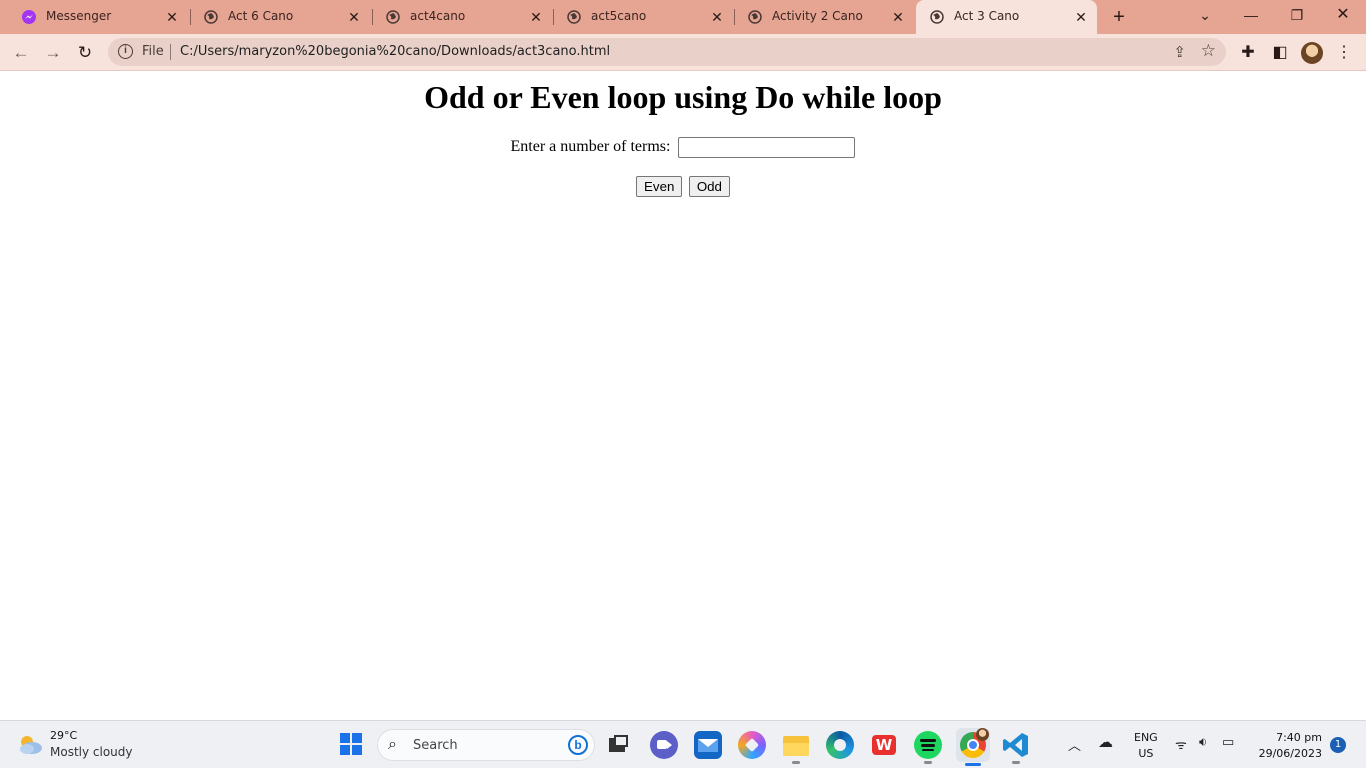  I want to click on odd-button: Odd, so click(709, 186).